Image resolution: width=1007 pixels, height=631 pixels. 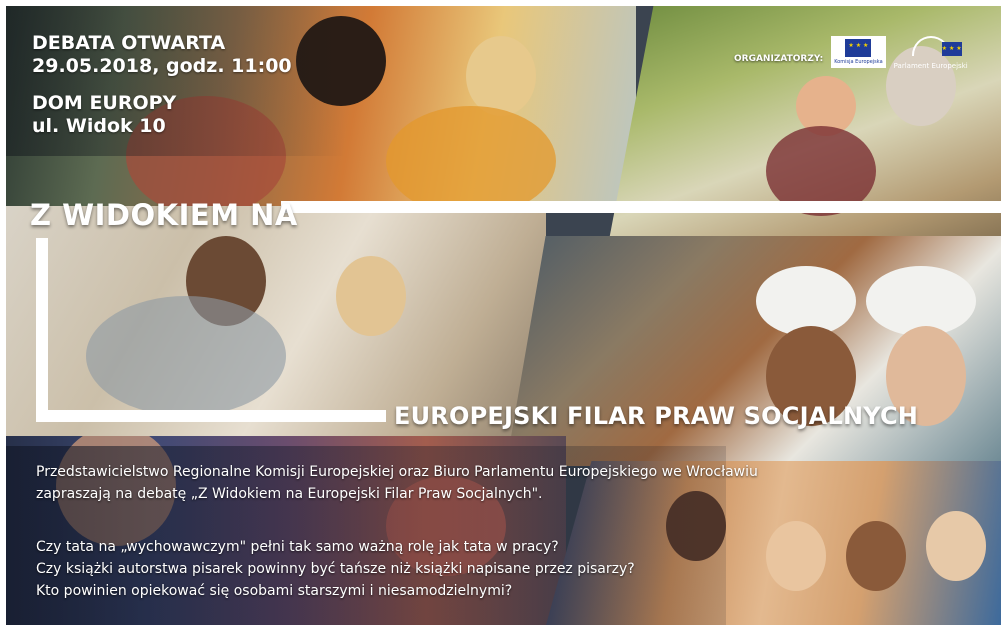 I want to click on european-commission-logo: Komisja Europejska, so click(x=858, y=52).